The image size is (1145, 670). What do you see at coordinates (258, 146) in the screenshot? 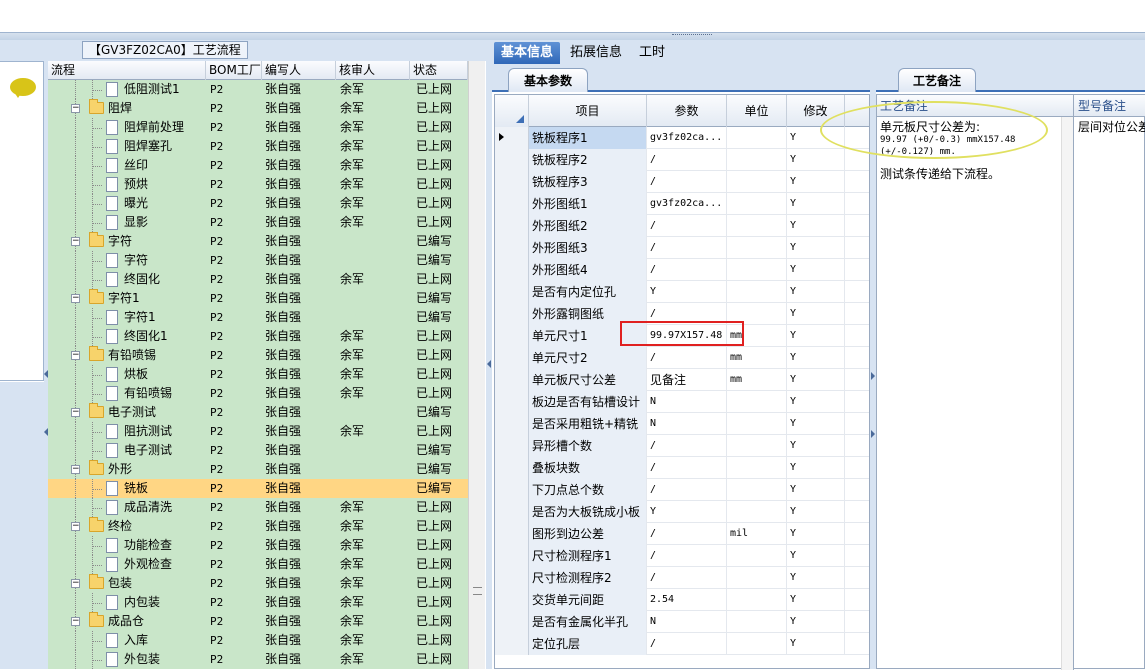
I see `tree-row: 阻焊塞孔 P2 张自强 余军 已上网` at bounding box center [258, 146].